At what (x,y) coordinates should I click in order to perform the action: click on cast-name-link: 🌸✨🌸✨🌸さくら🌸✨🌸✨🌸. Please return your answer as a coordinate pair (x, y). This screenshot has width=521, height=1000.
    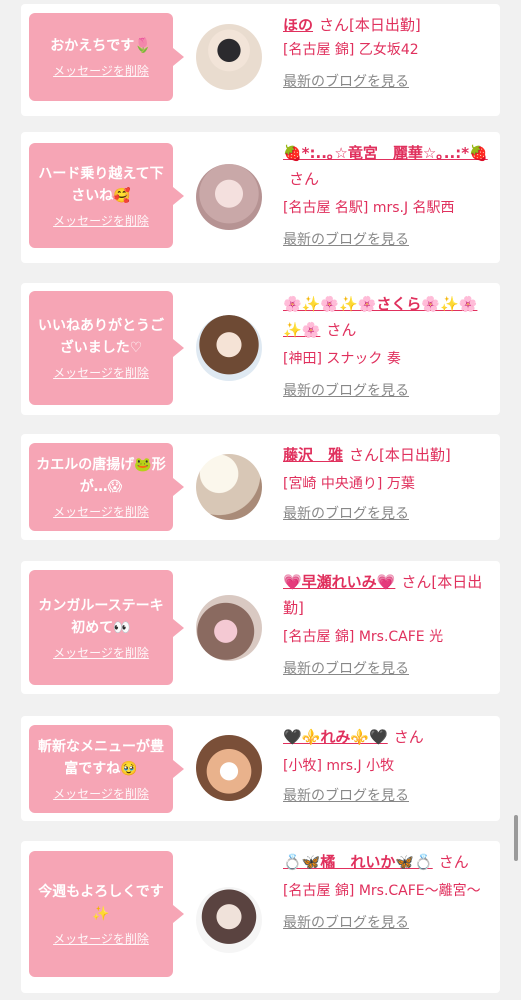
    Looking at the image, I should click on (380, 317).